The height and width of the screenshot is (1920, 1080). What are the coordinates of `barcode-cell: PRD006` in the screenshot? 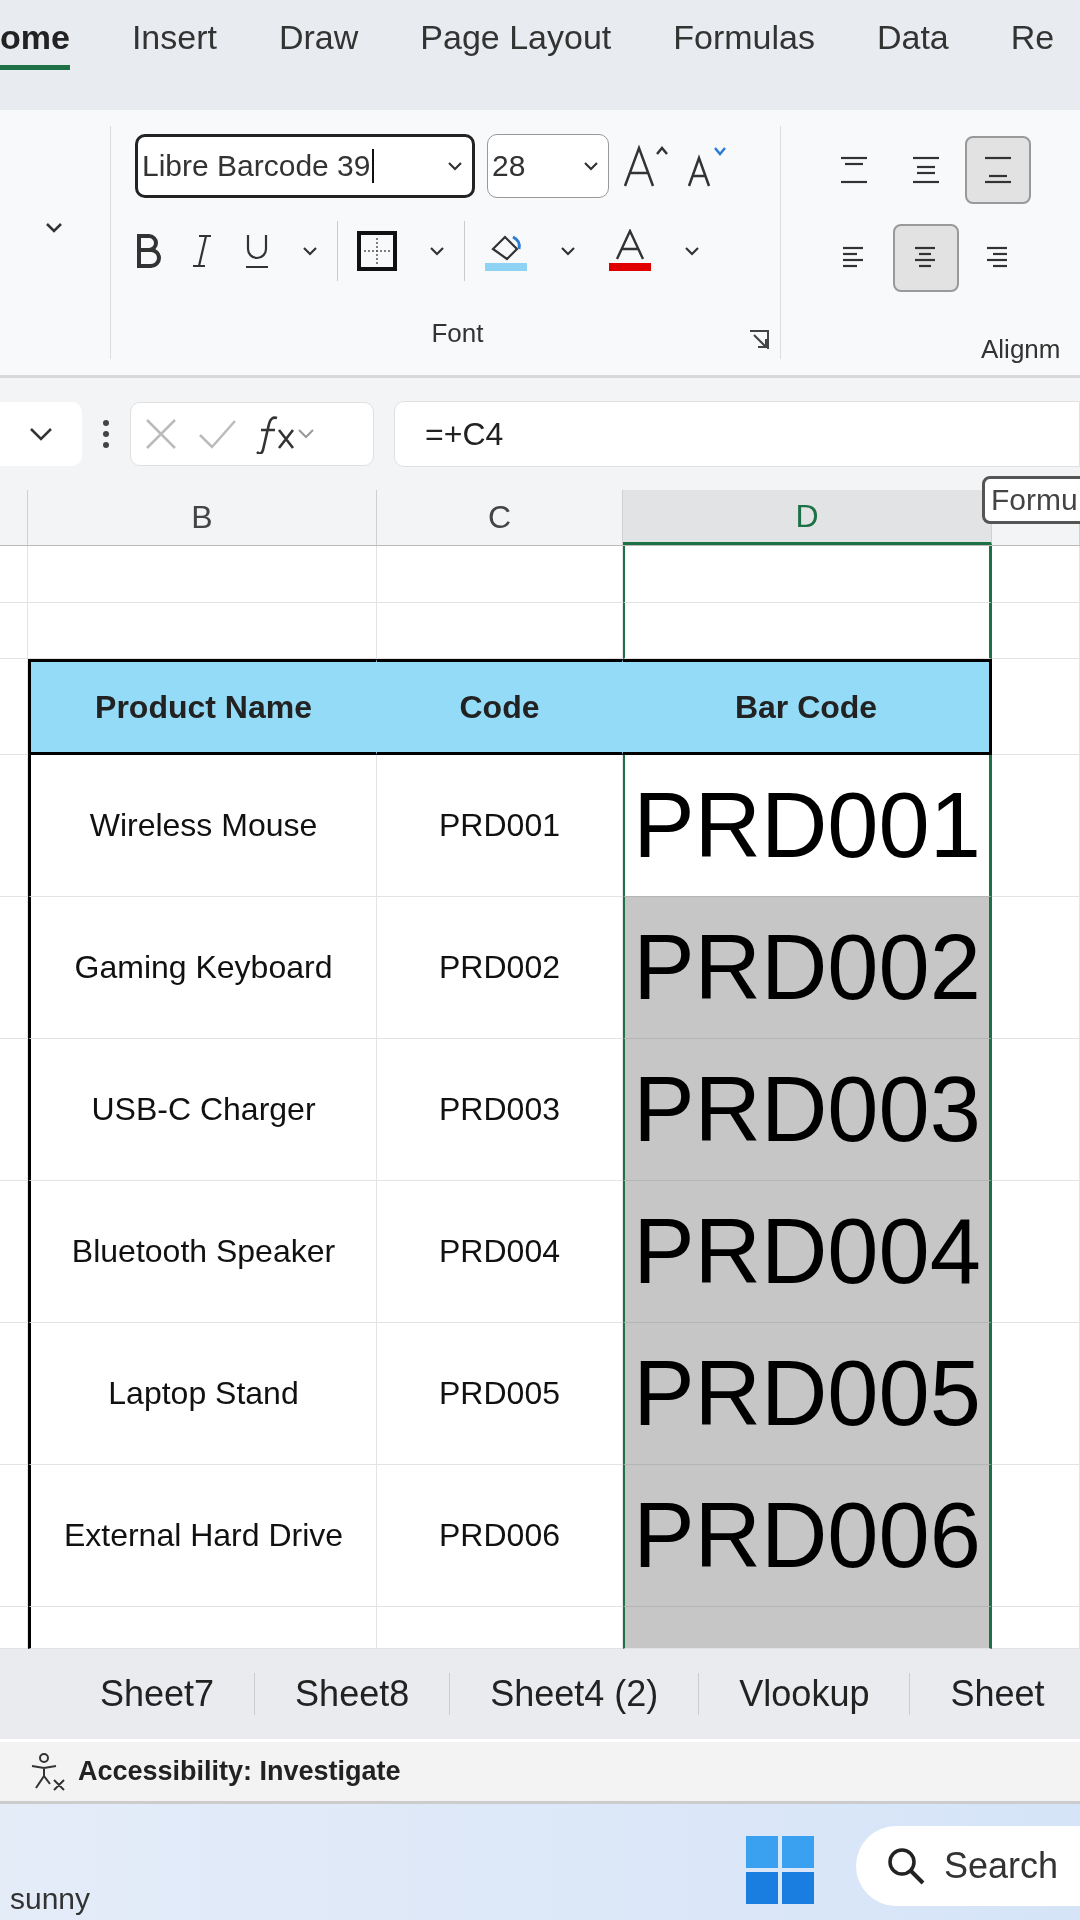 It's located at (807, 1536).